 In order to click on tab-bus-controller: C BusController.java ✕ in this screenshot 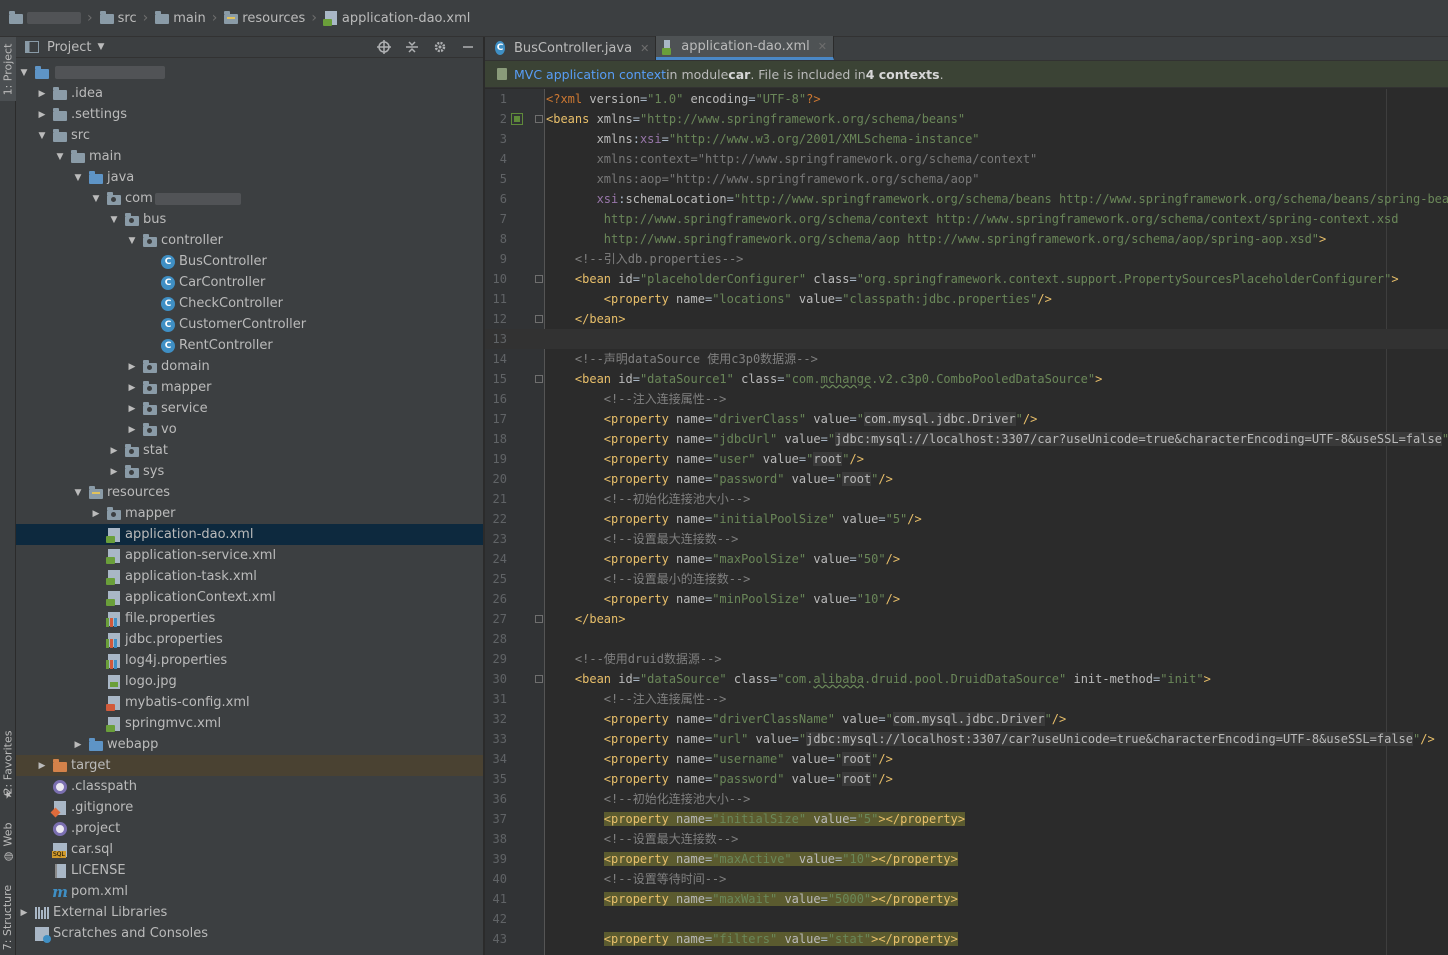, I will do `click(573, 48)`.